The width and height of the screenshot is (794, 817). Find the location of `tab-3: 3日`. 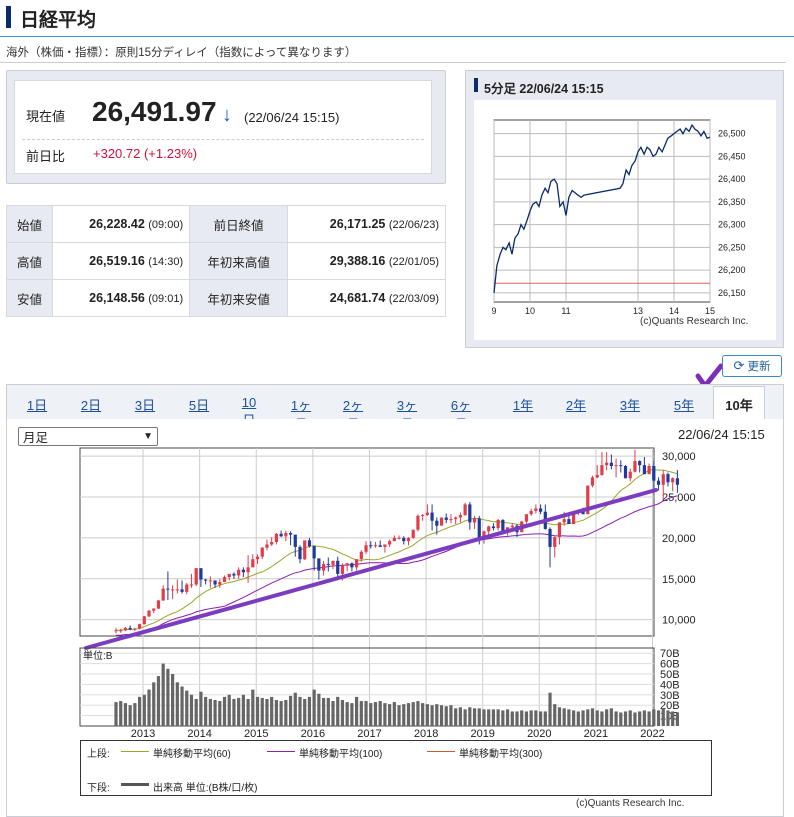

tab-3: 3日 is located at coordinates (145, 404).